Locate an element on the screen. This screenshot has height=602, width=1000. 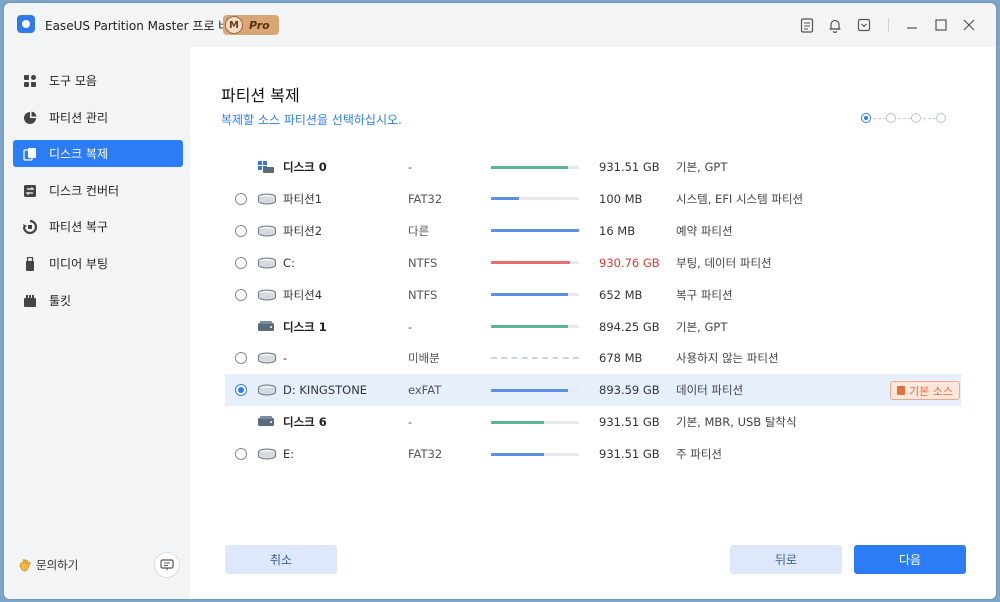
sidebar-item-partition-manager: 파티션 관리 is located at coordinates (98, 117).